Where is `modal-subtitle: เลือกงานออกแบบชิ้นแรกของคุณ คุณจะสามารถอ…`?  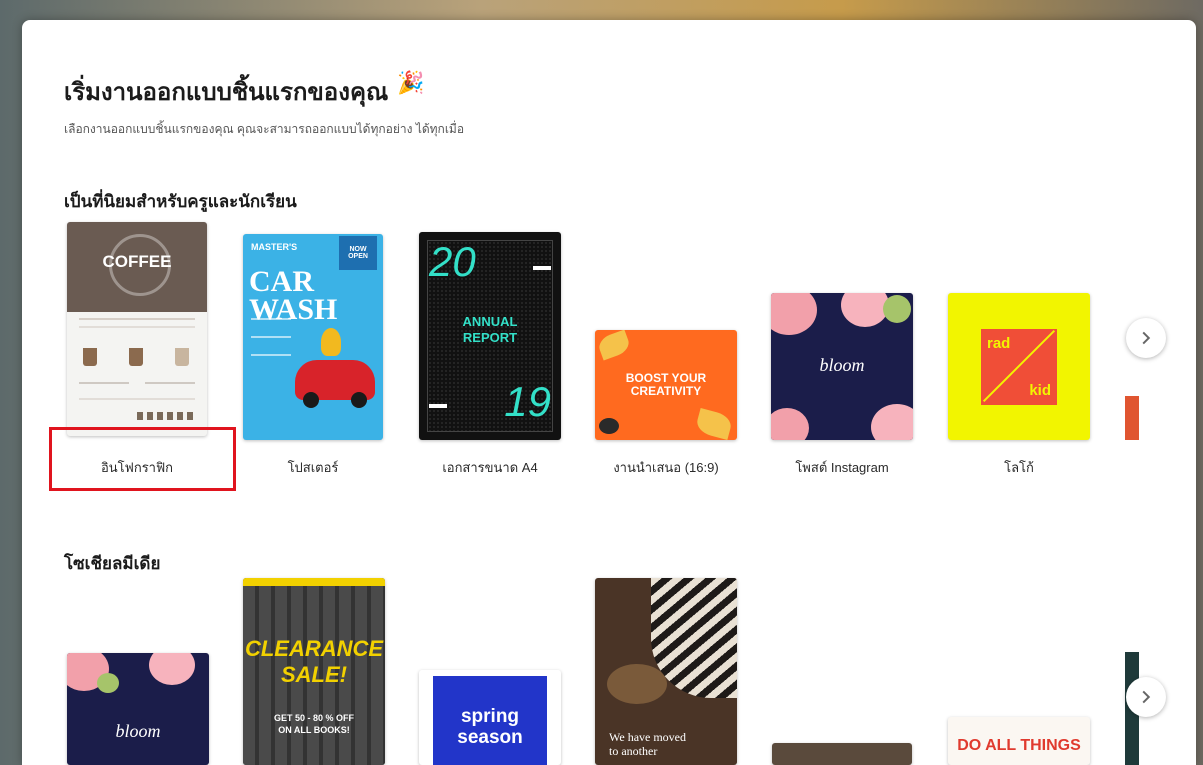
modal-subtitle: เลือกงานออกแบบชิ้นแรกของคุณ คุณจะสามารถอ… is located at coordinates (264, 129).